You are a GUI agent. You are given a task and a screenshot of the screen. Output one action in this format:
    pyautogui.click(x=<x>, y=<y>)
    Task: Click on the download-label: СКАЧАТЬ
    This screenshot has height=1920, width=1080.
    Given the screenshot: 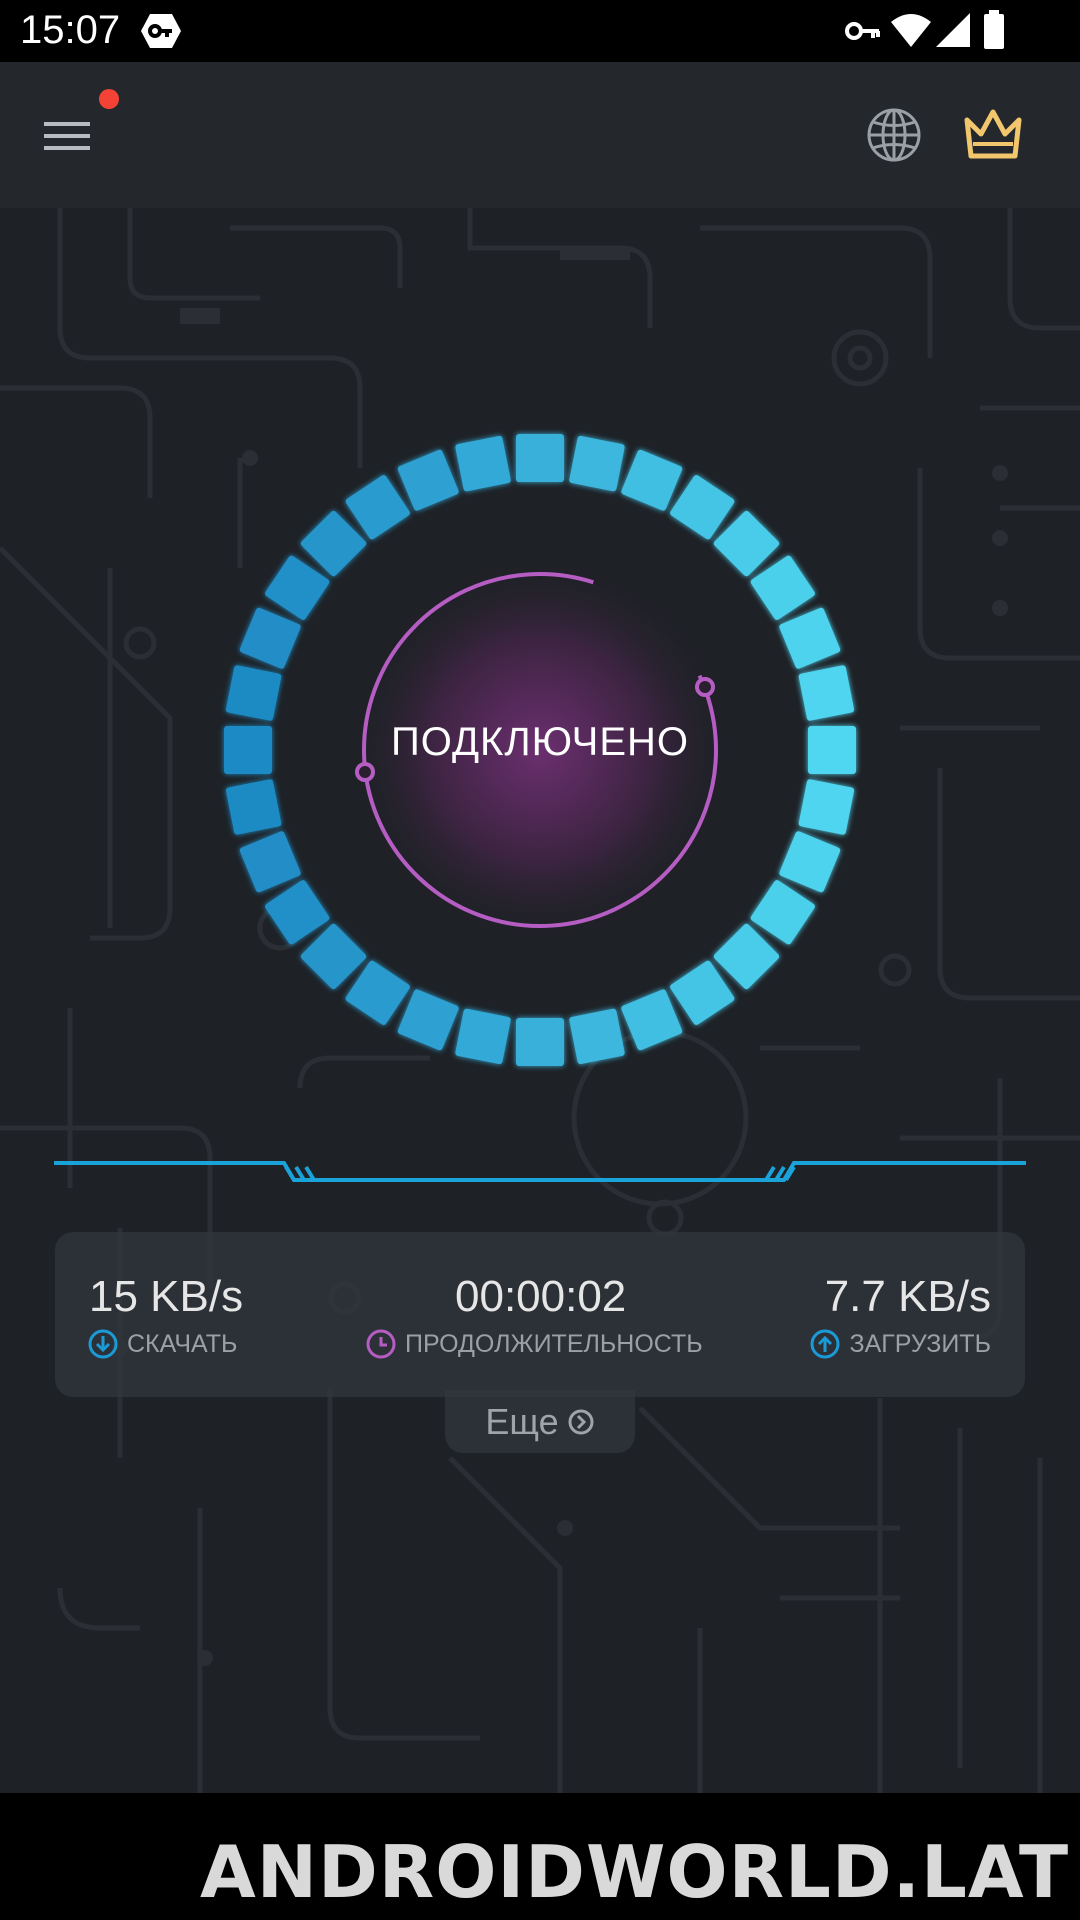 What is the action you would take?
    pyautogui.click(x=162, y=1344)
    